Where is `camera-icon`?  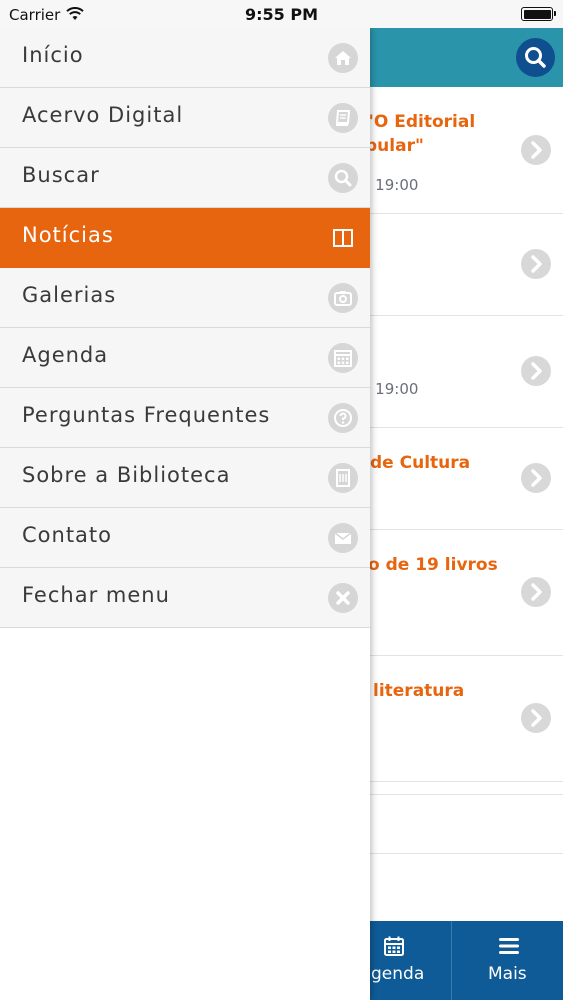 camera-icon is located at coordinates (343, 298).